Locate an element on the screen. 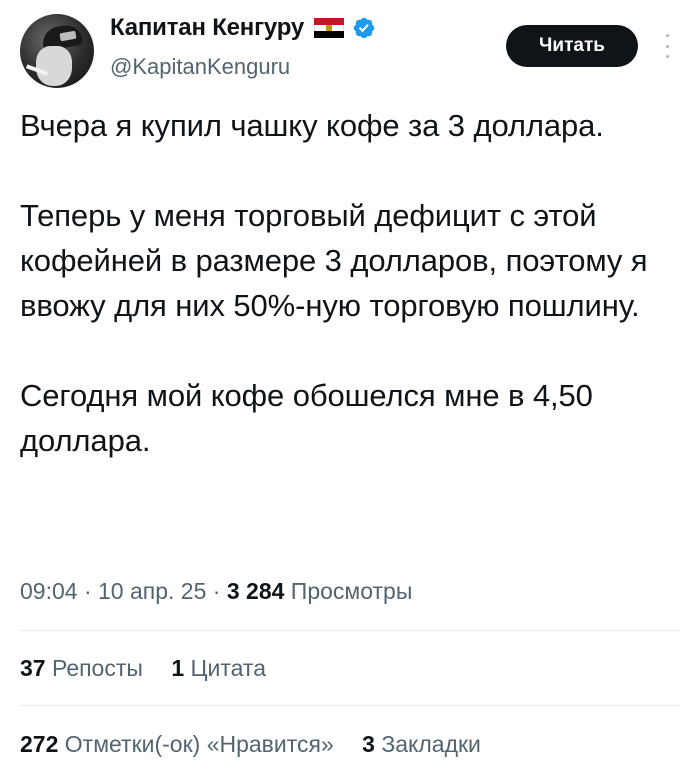 This screenshot has width=700, height=779. verified-badge-icon is located at coordinates (364, 28).